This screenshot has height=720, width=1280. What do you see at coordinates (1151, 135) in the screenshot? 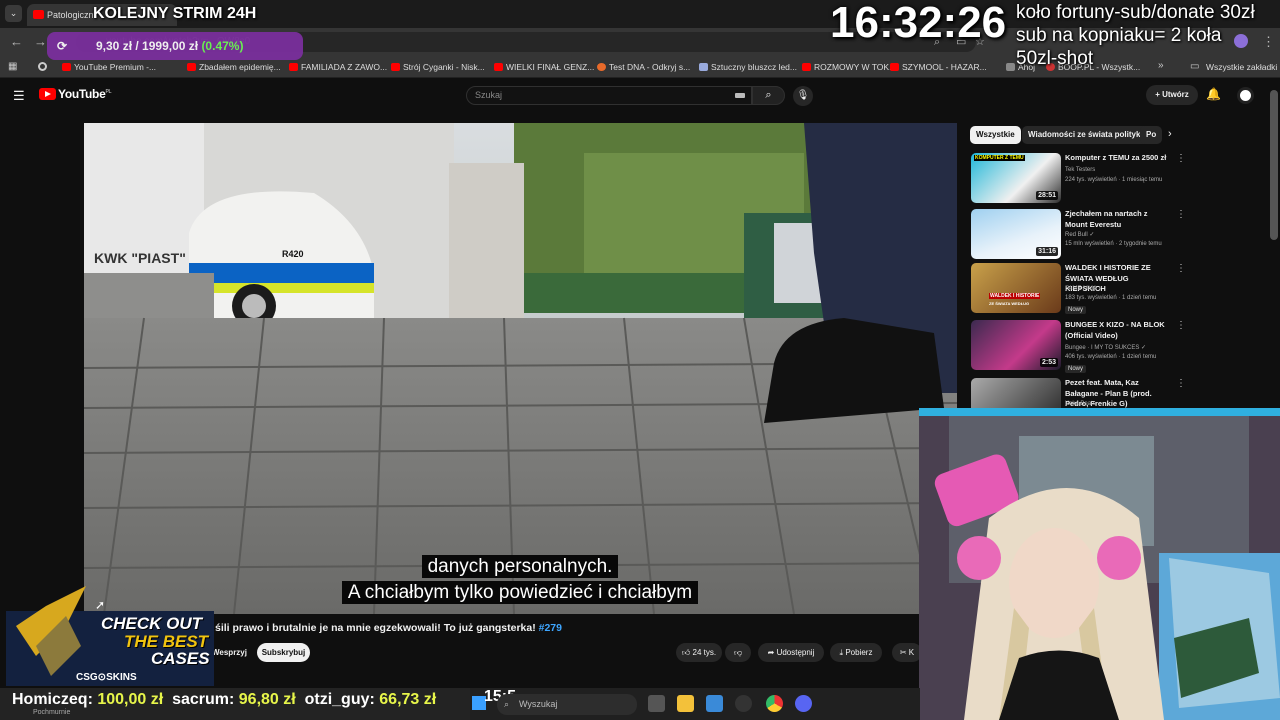
I see `chip-more: Po` at bounding box center [1151, 135].